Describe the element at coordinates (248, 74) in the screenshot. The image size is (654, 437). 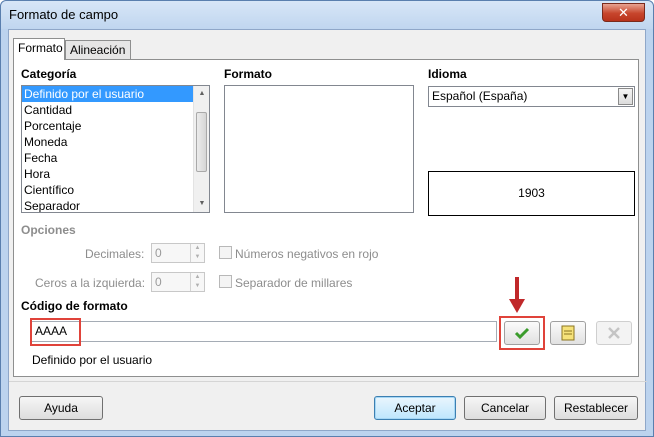
I see `formato-heading: Formato` at that location.